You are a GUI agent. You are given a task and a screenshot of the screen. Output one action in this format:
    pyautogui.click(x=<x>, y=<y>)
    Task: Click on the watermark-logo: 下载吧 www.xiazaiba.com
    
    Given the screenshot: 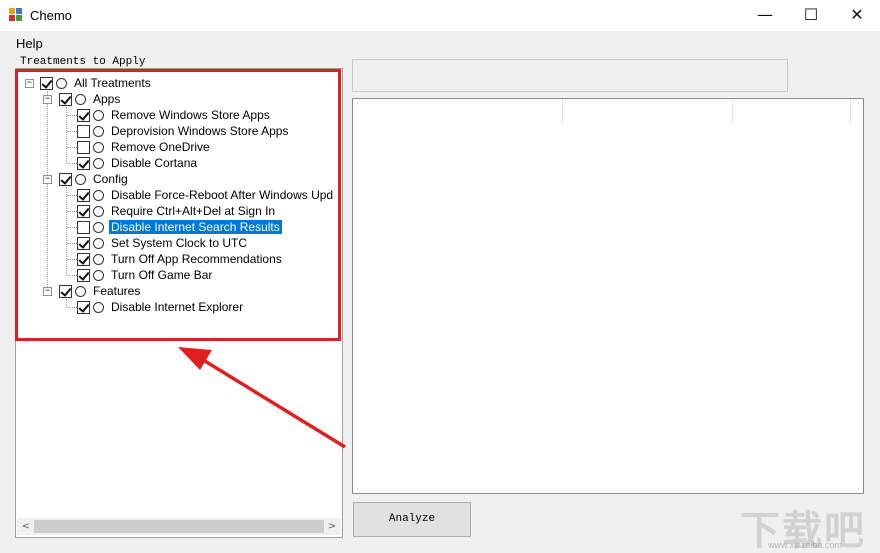 What is the action you would take?
    pyautogui.click(x=805, y=525)
    